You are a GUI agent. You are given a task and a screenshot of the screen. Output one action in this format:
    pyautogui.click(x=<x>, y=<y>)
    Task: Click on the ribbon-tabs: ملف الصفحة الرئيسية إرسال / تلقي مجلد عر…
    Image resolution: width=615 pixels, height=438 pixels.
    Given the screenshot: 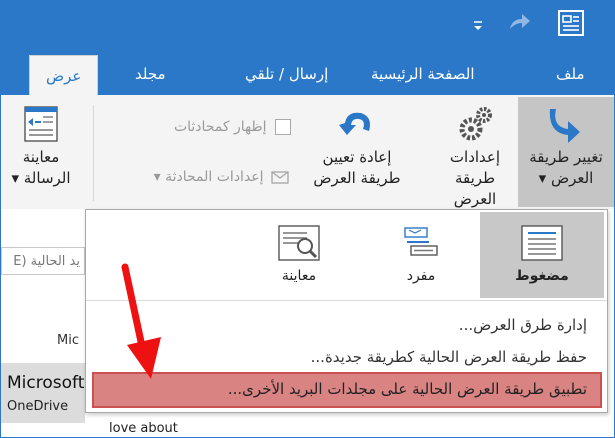 What is the action you would take?
    pyautogui.click(x=307, y=74)
    